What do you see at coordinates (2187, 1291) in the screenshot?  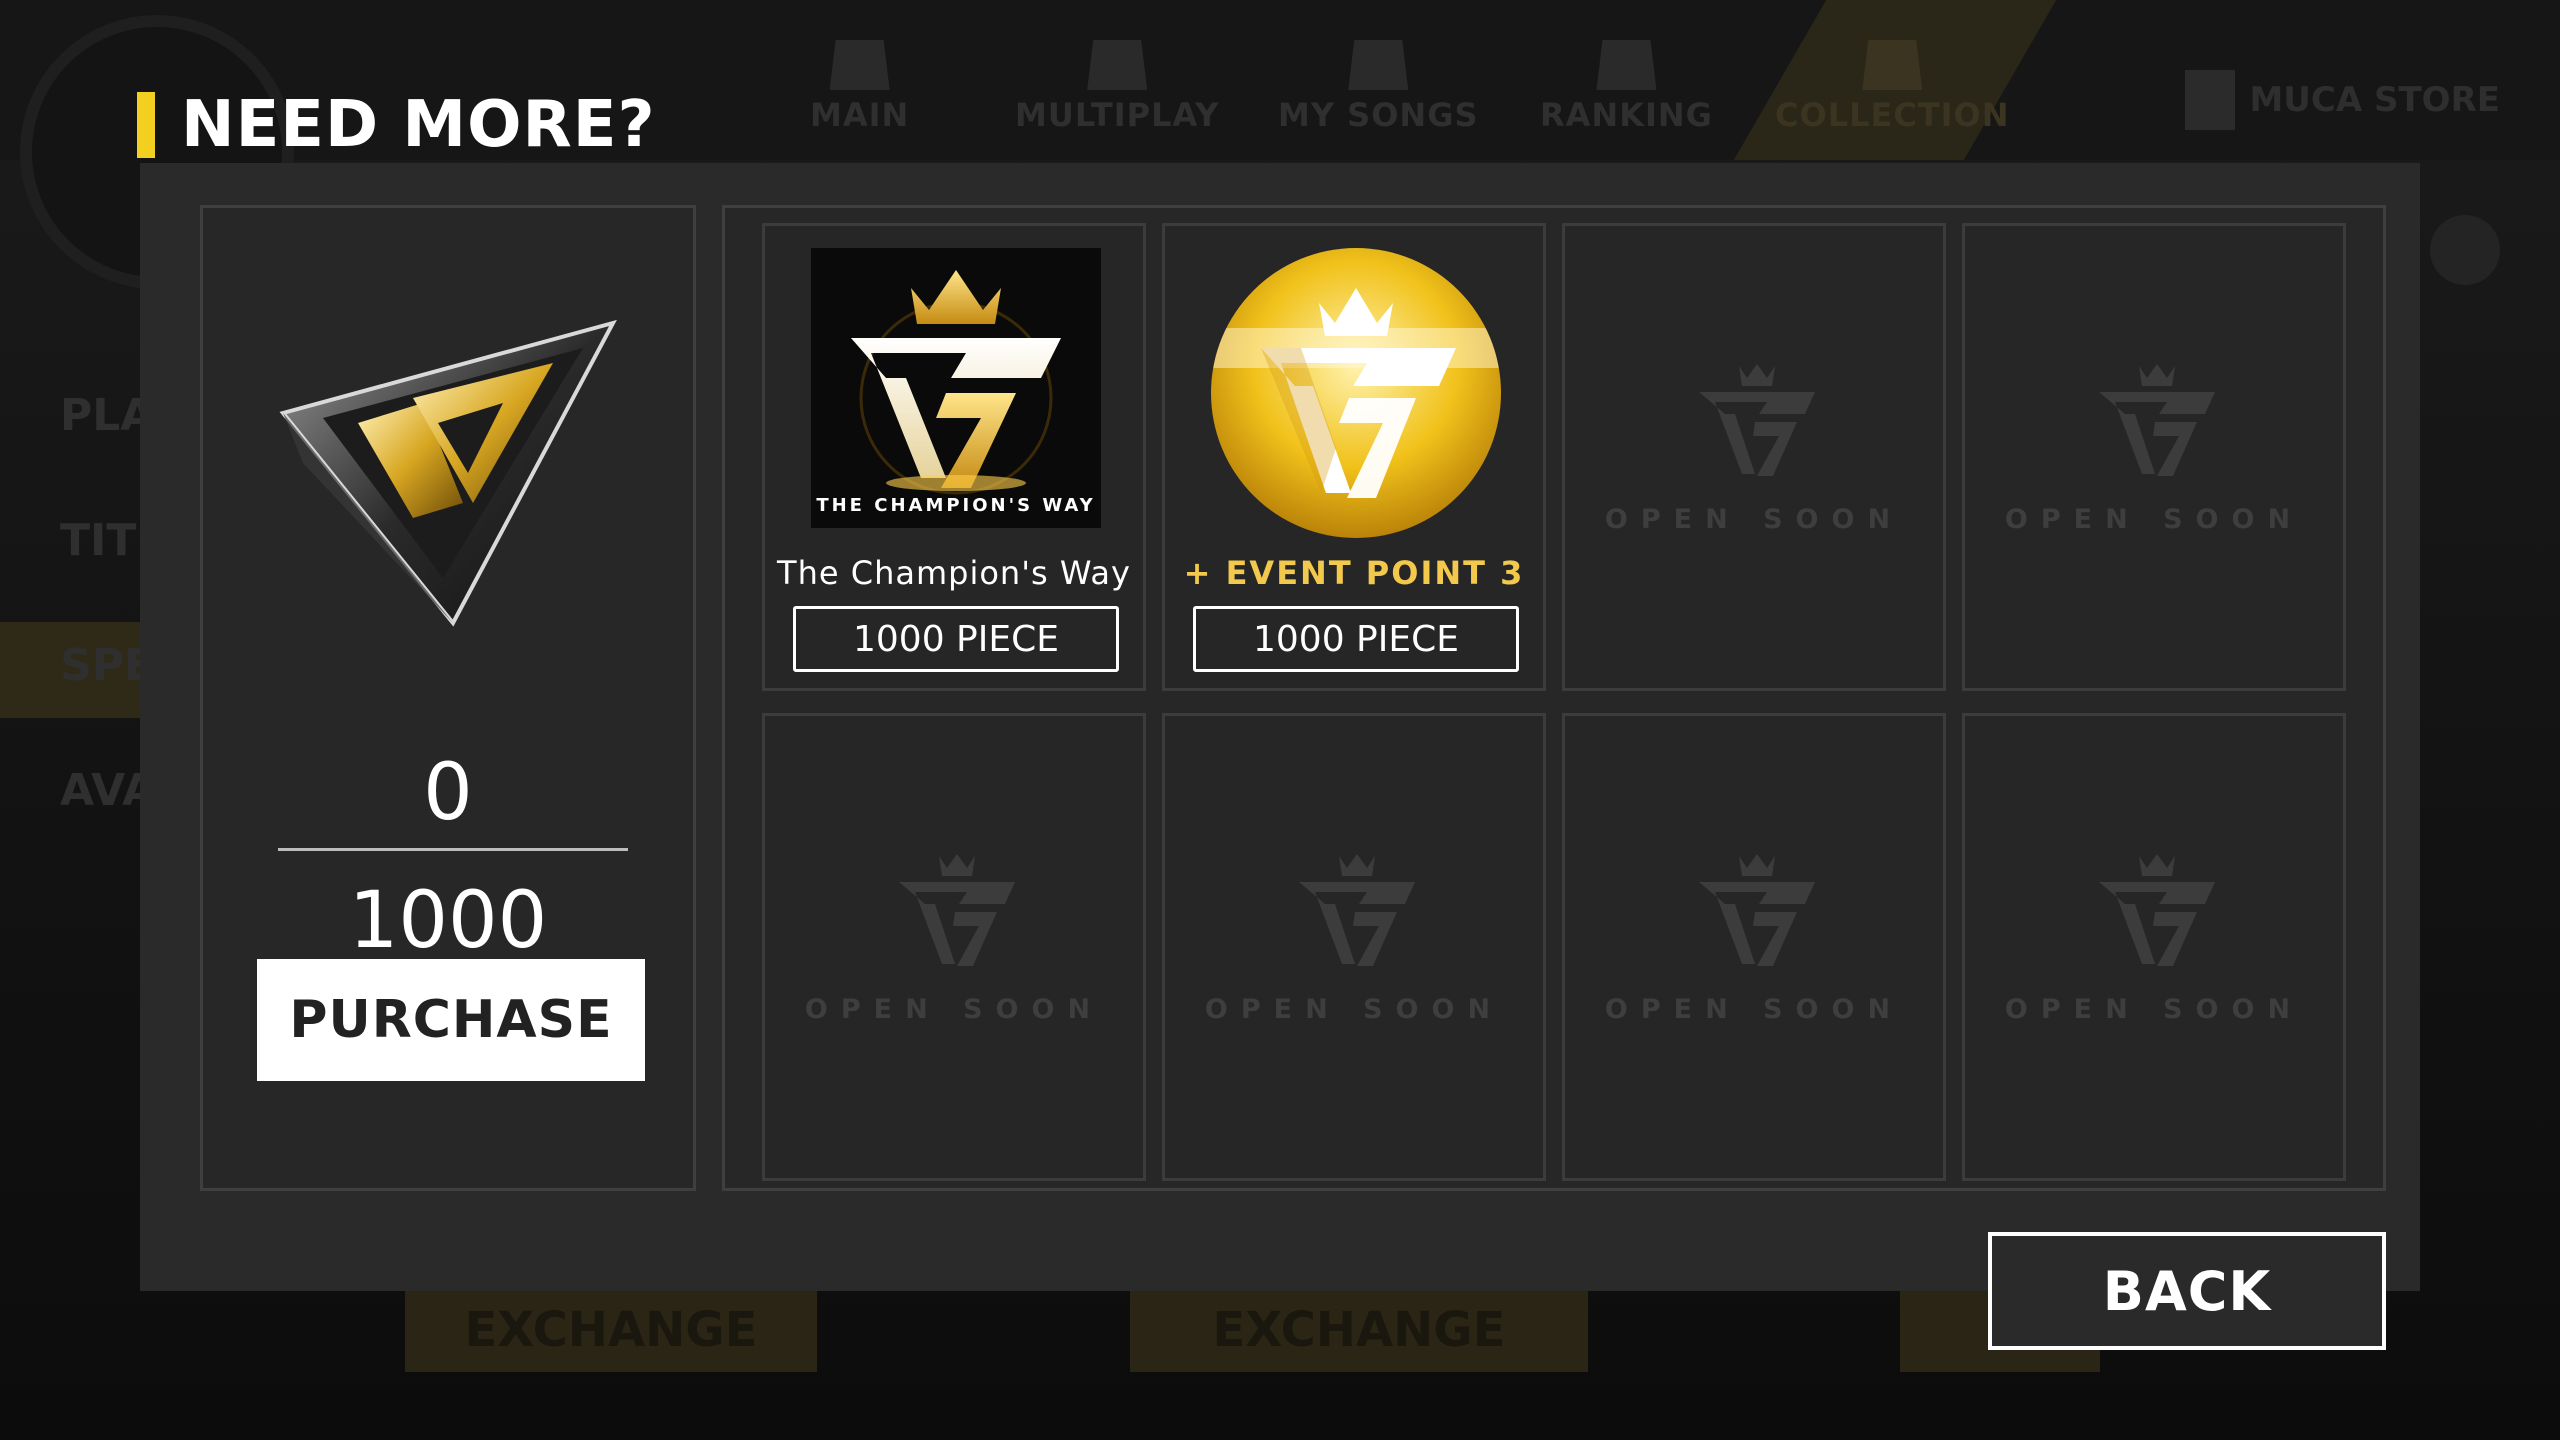 I see `back-button: BACK` at bounding box center [2187, 1291].